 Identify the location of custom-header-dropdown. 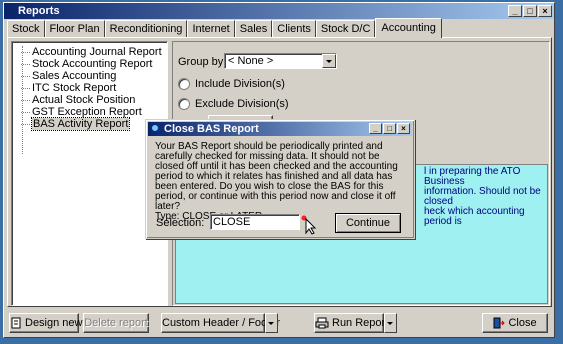
(271, 323).